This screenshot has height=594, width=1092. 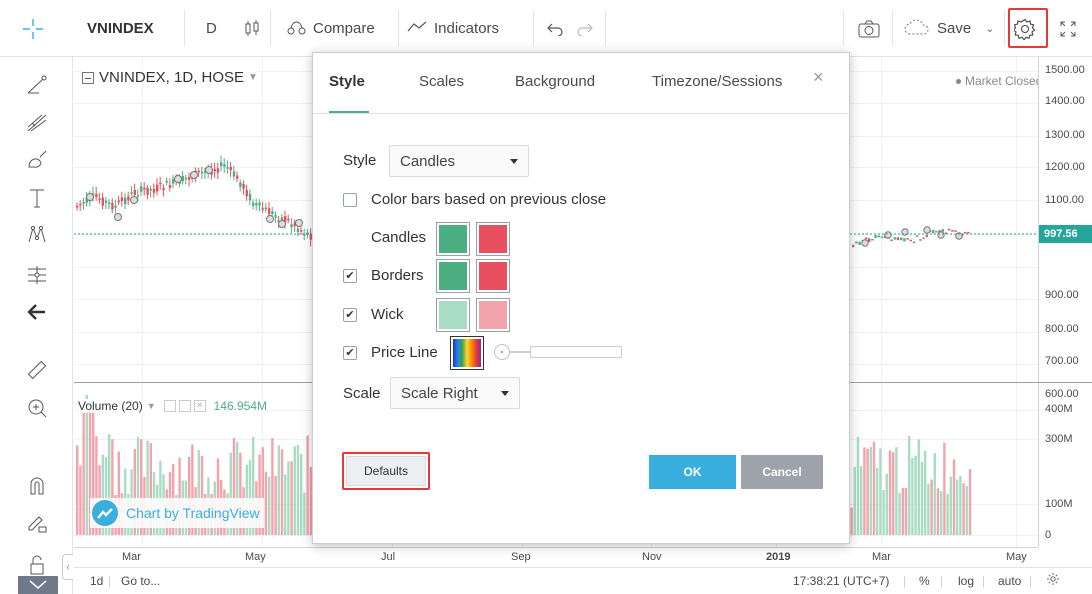 What do you see at coordinates (493, 315) in the screenshot?
I see `wick-down-color-swatch` at bounding box center [493, 315].